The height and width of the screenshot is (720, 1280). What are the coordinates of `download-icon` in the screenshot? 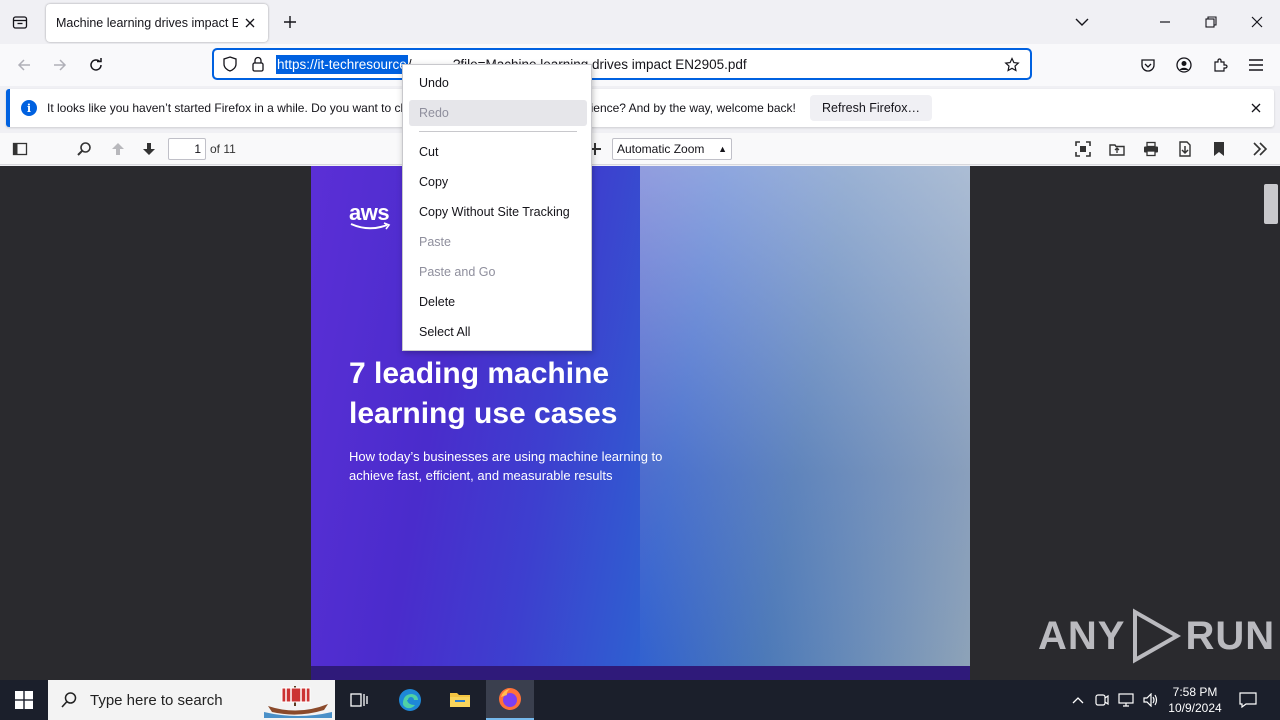 It's located at (1185, 149).